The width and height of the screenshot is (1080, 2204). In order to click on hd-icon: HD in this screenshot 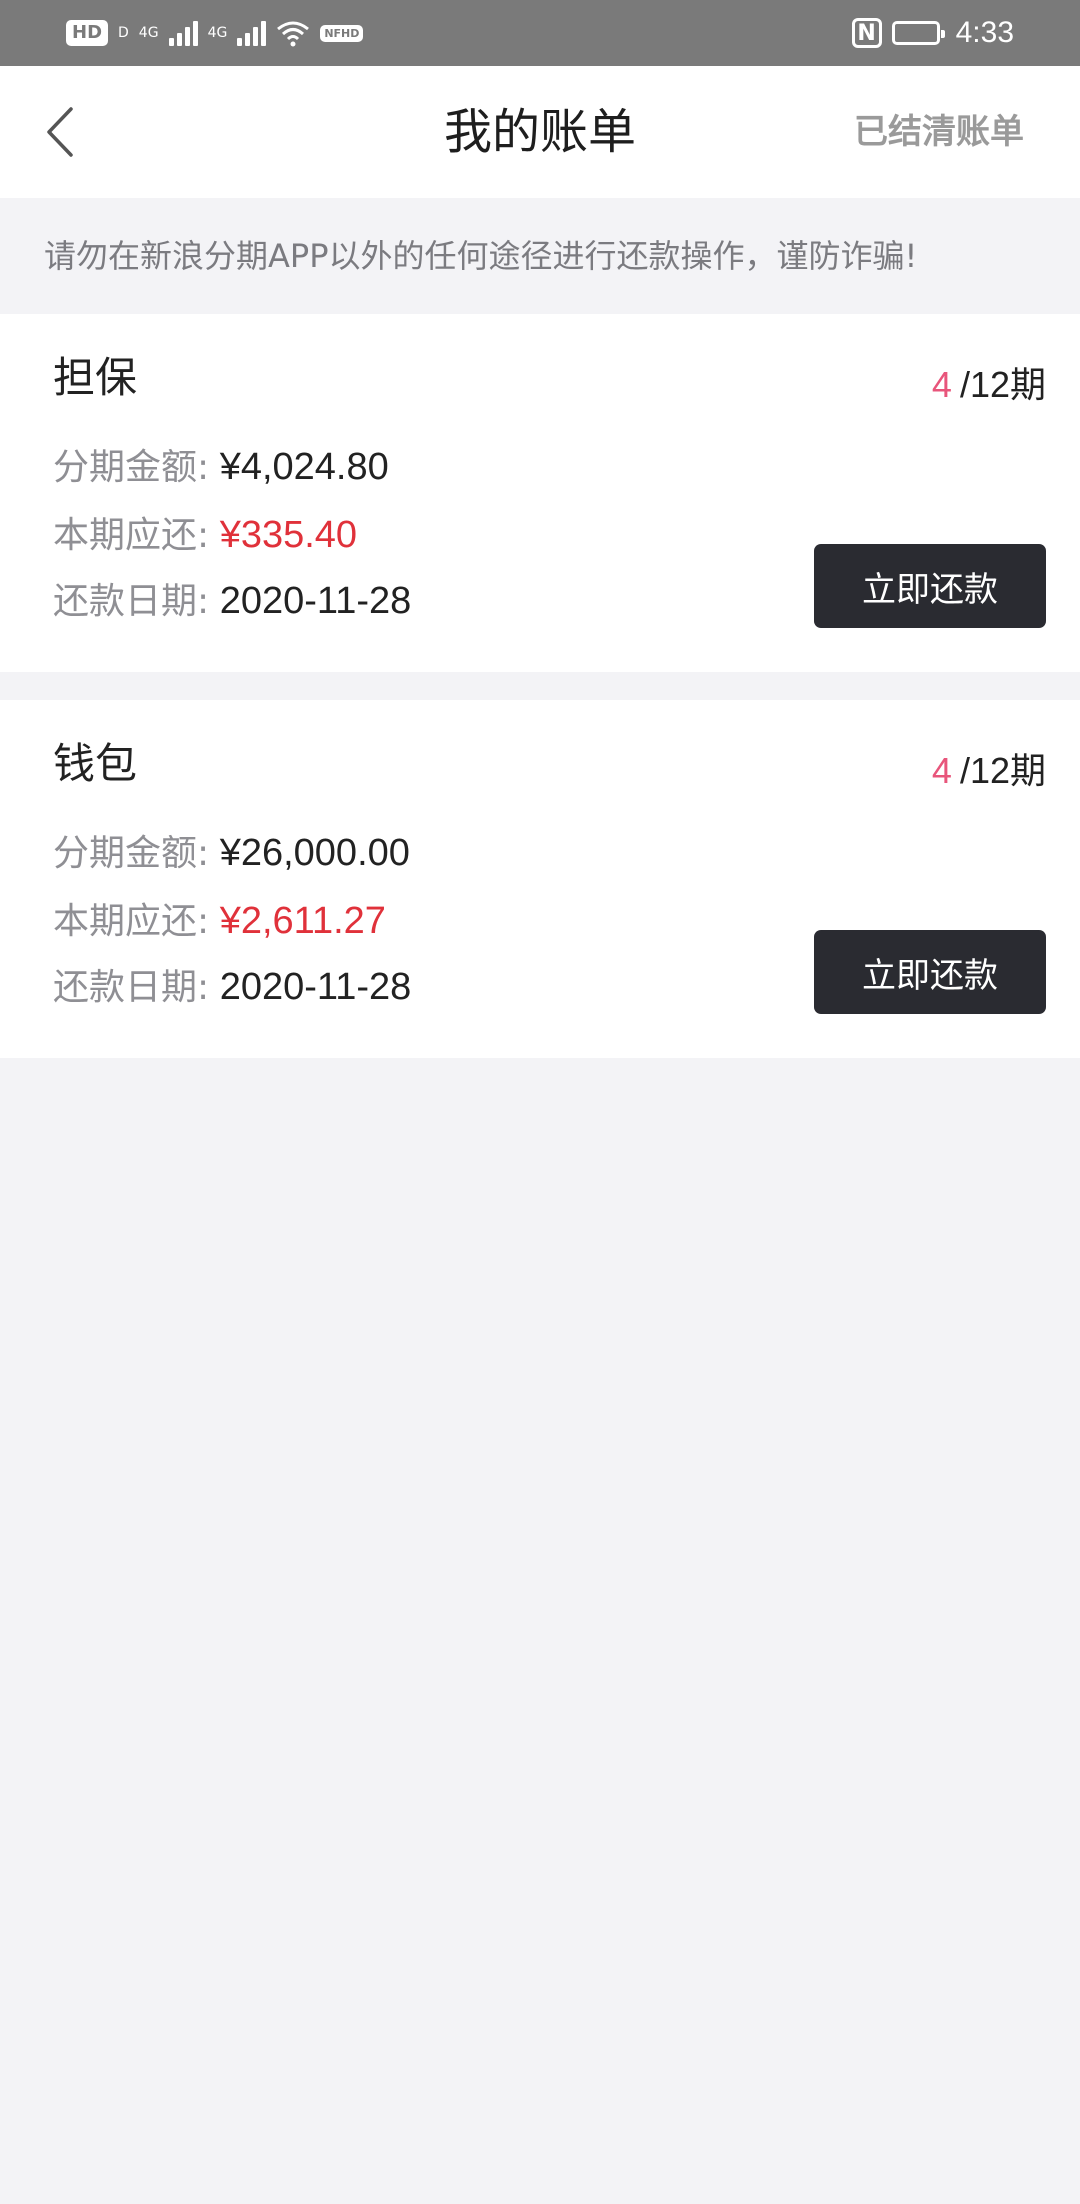, I will do `click(87, 33)`.